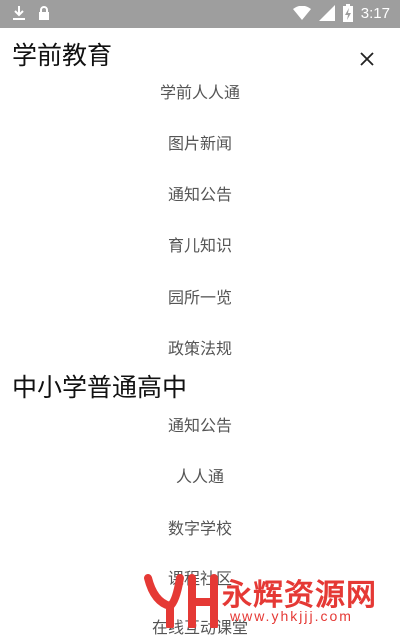  What do you see at coordinates (62, 55) in the screenshot?
I see `section-title-preschool: 学前教育` at bounding box center [62, 55].